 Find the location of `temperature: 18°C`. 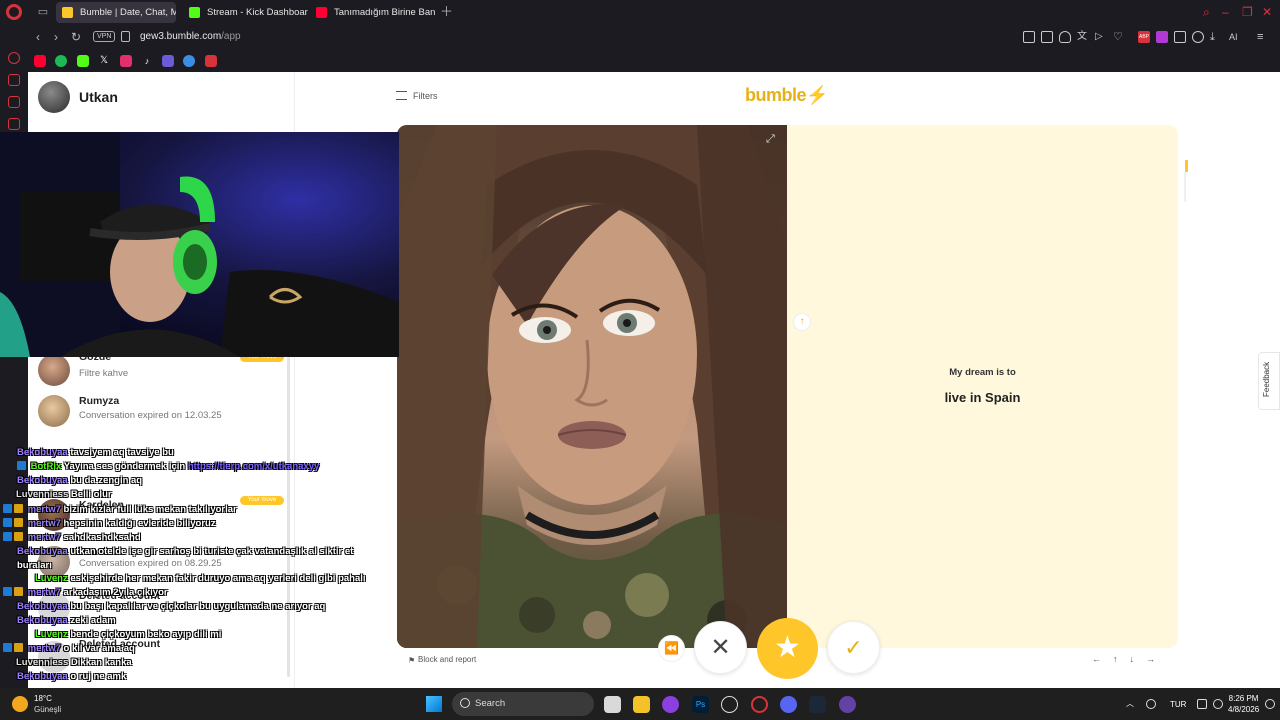

temperature: 18°C is located at coordinates (43, 698).